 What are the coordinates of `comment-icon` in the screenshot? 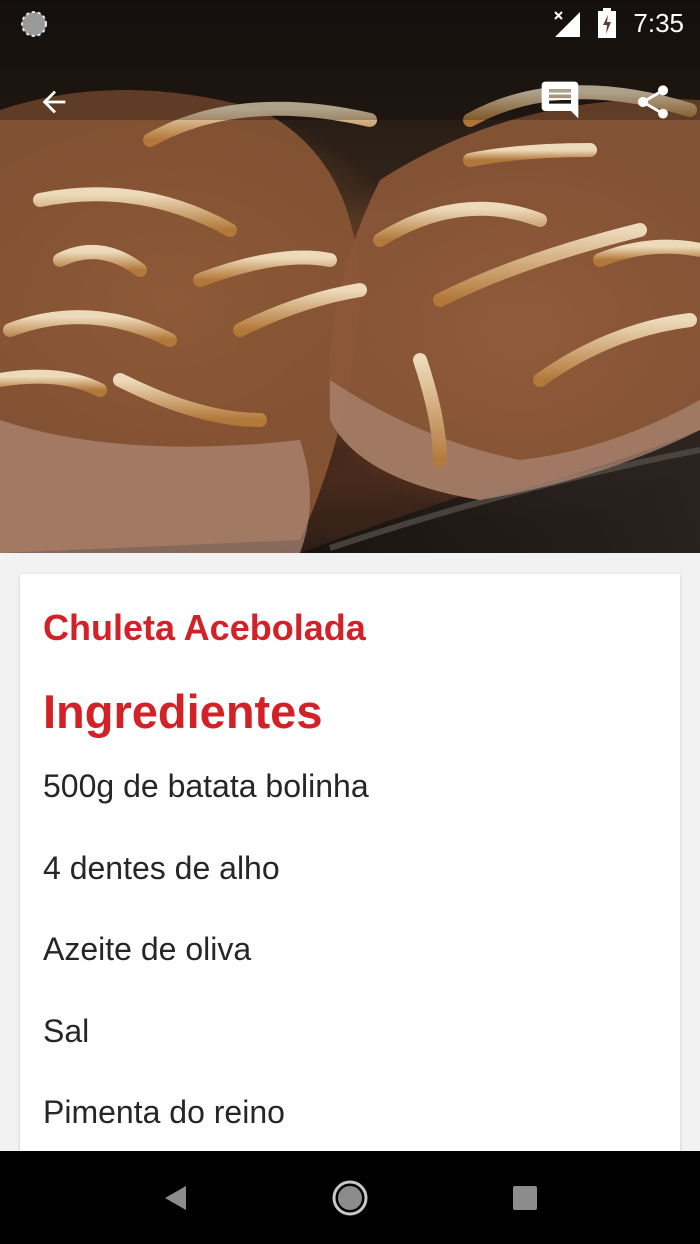 It's located at (560, 100).